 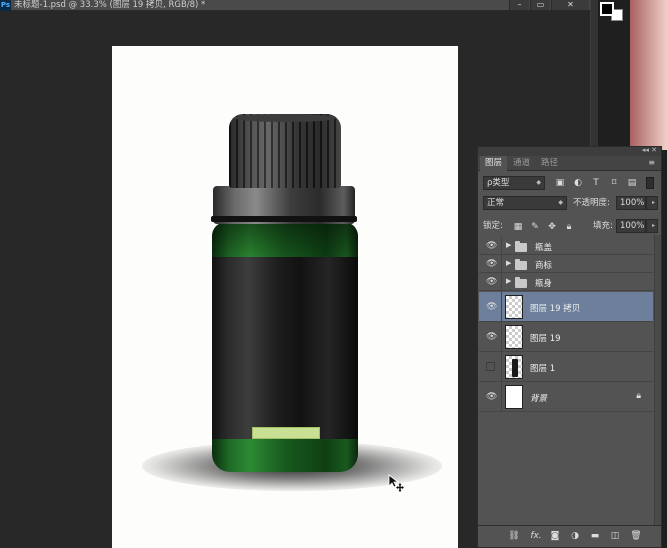 I want to click on layer-name: 图层 19, so click(x=545, y=339).